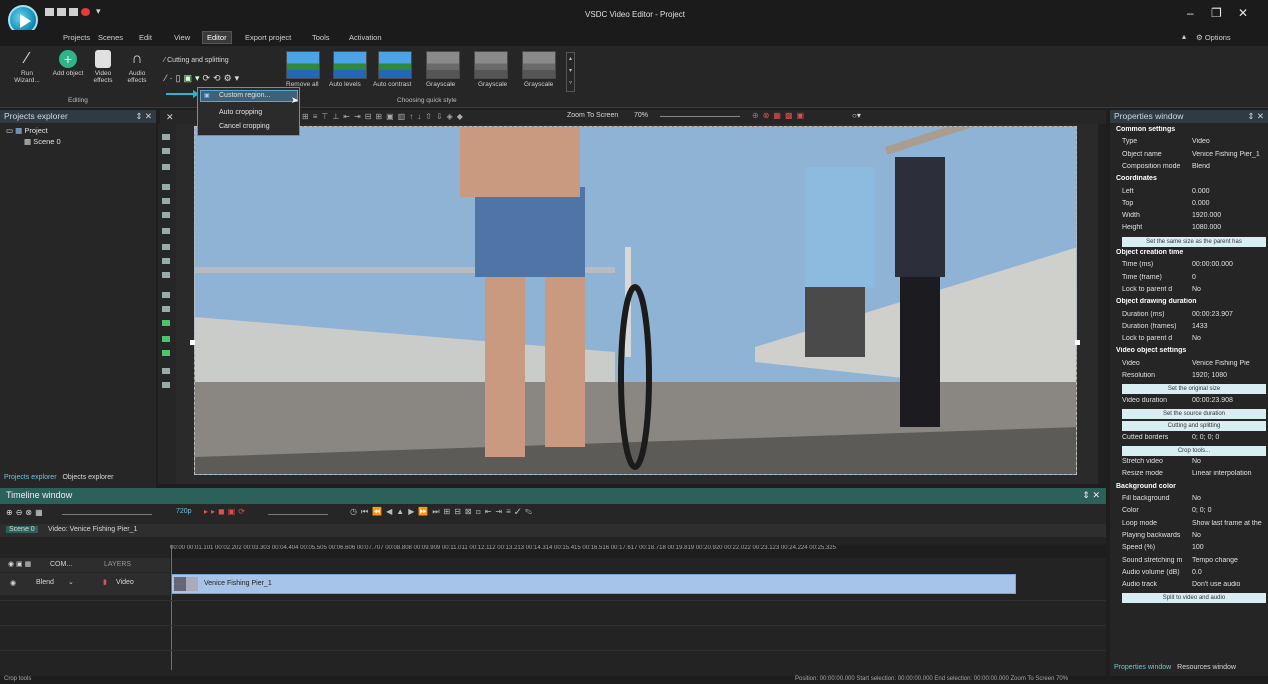 Image resolution: width=1268 pixels, height=684 pixels. What do you see at coordinates (1190, 255) in the screenshot?
I see `property-section-header: Object creation time` at bounding box center [1190, 255].